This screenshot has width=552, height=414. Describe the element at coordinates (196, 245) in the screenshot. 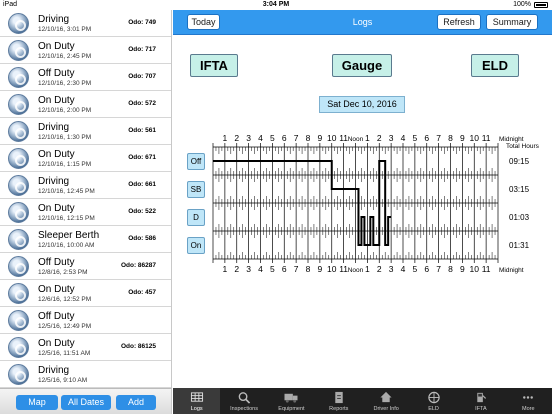

I see `duty-button-on: On` at that location.